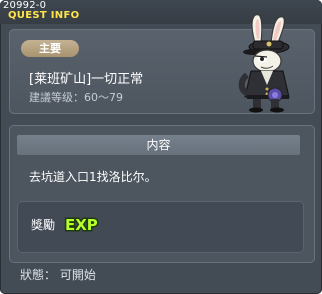  I want to click on exp-reward-icon: EXP EXP, so click(82, 225).